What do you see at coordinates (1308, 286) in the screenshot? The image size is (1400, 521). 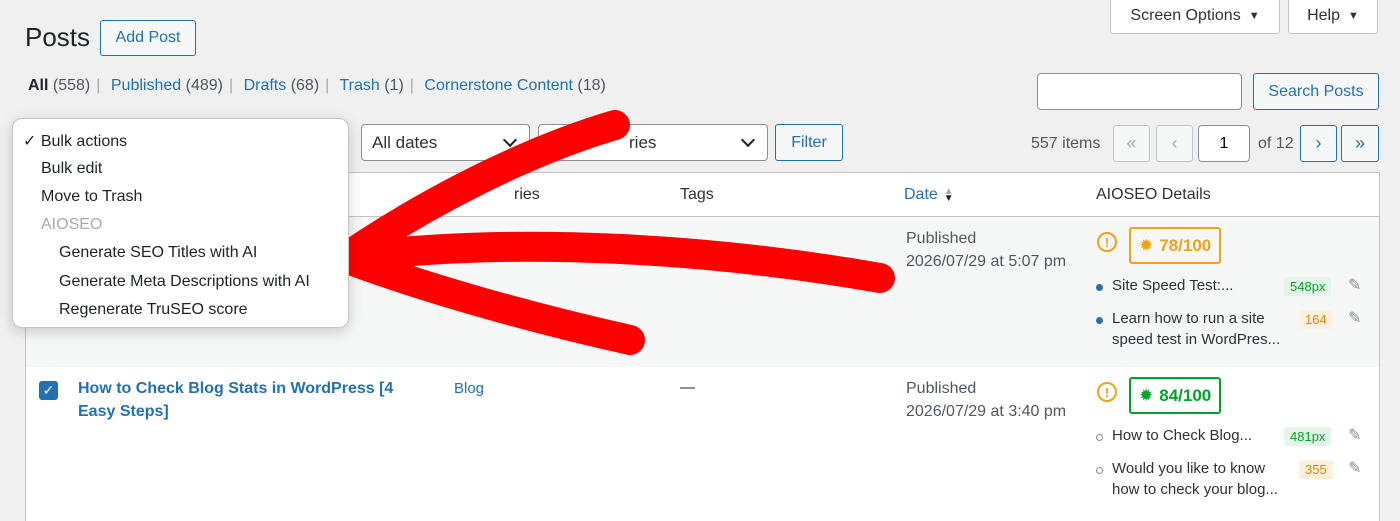 I see `title-width-badge: 548px` at bounding box center [1308, 286].